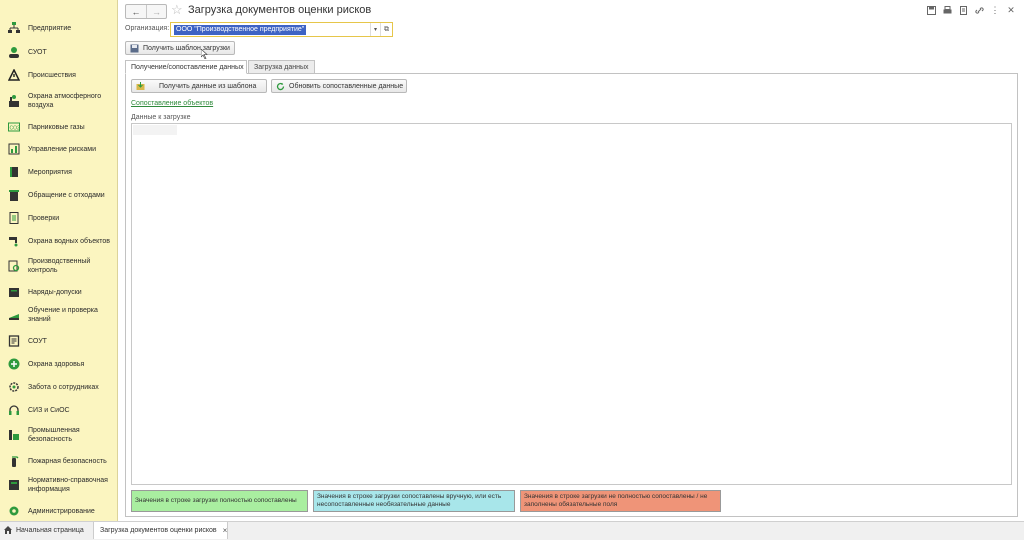  I want to click on sidebar-item-incidents: Происшествия, so click(58, 75).